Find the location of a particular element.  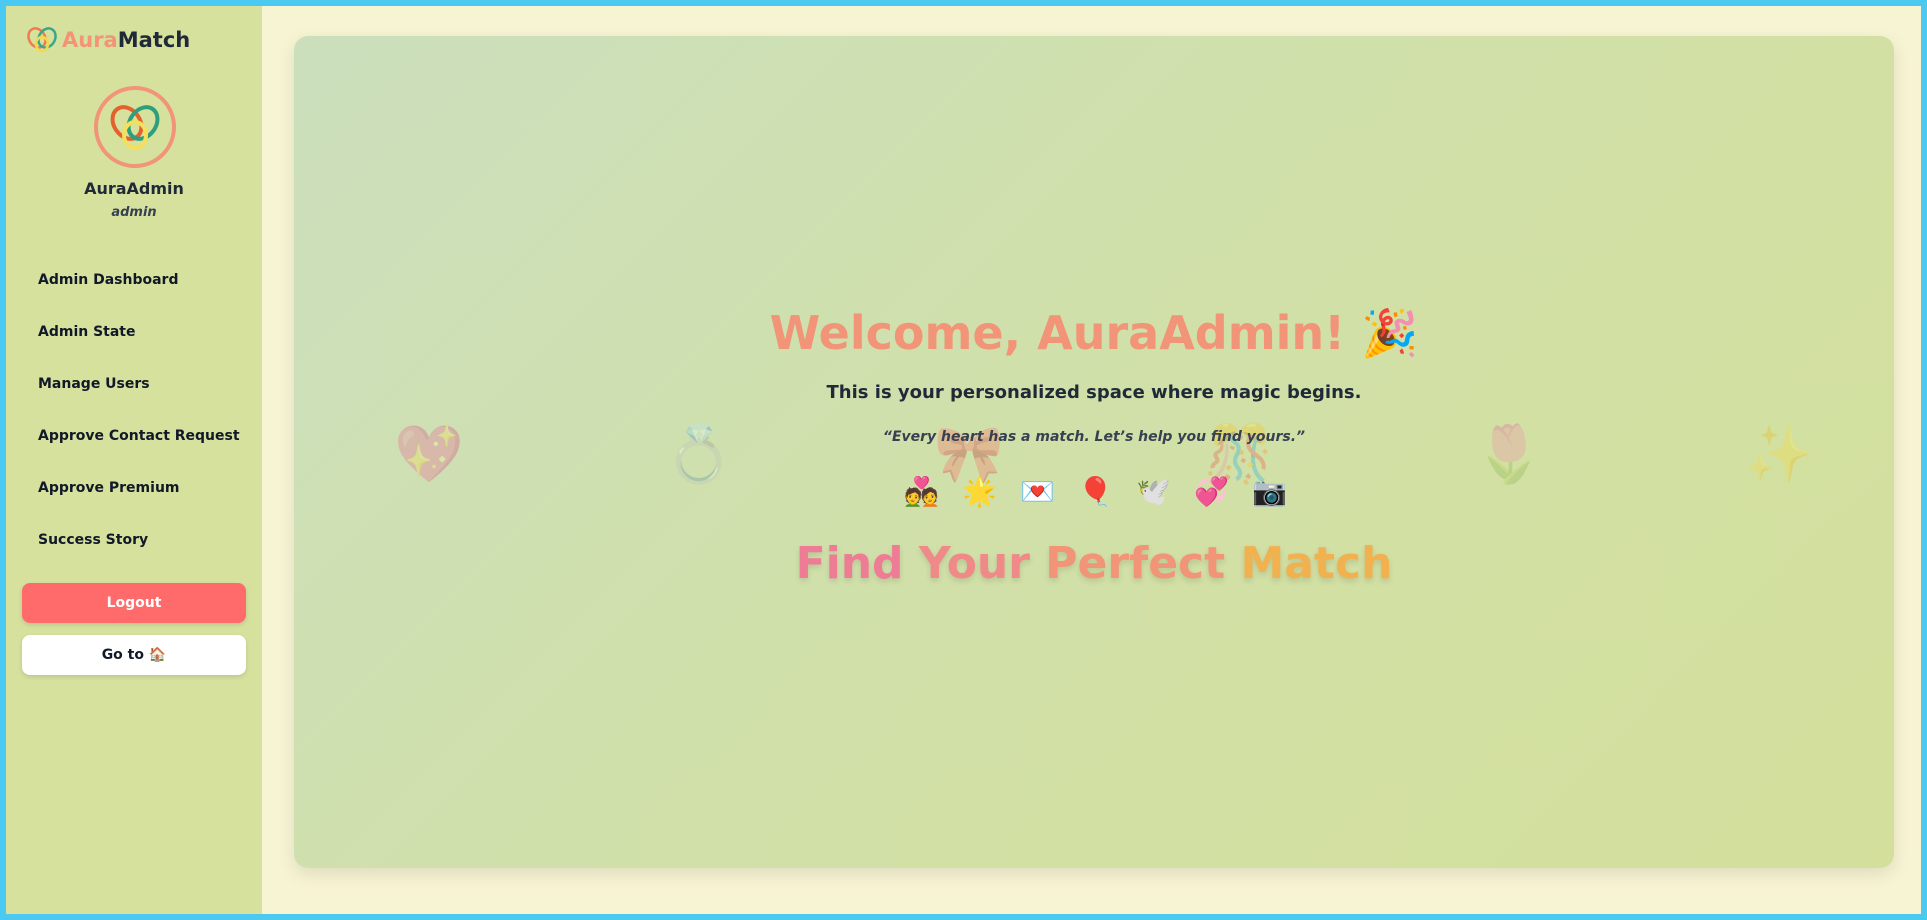

tagline-word-3: Perfect is located at coordinates (1135, 563).